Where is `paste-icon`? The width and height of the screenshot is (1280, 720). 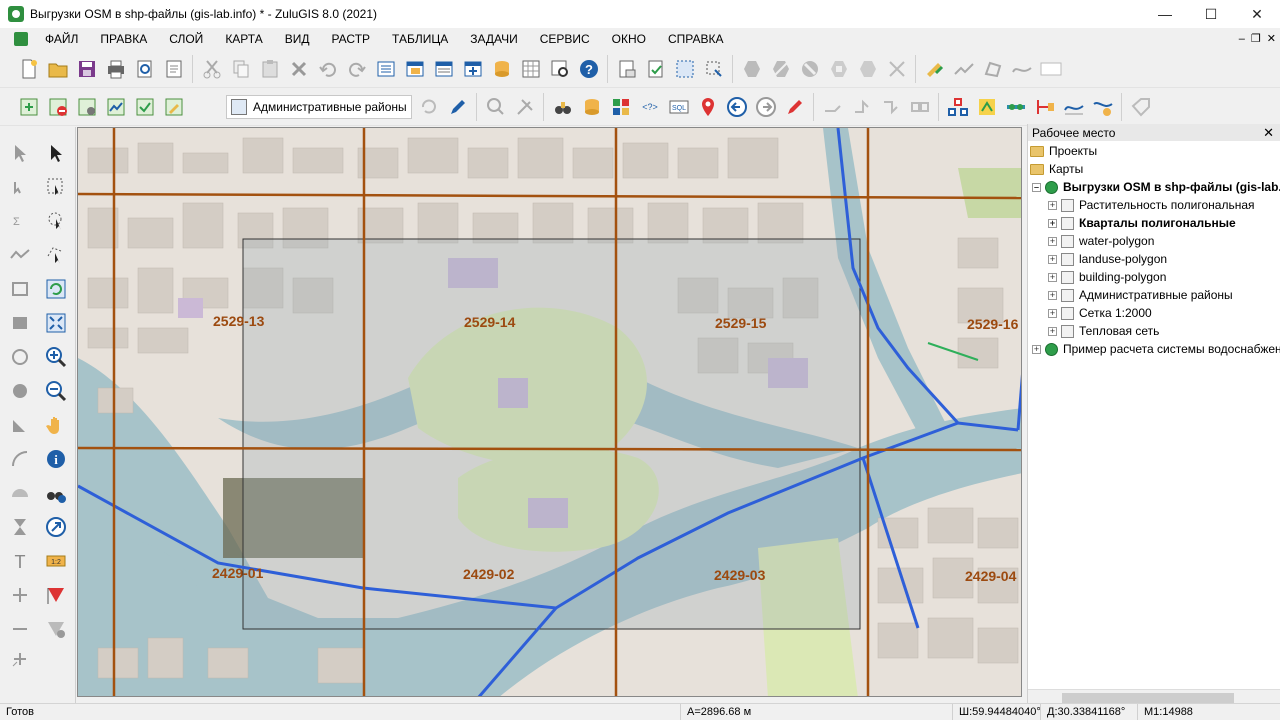 paste-icon is located at coordinates (269, 69).